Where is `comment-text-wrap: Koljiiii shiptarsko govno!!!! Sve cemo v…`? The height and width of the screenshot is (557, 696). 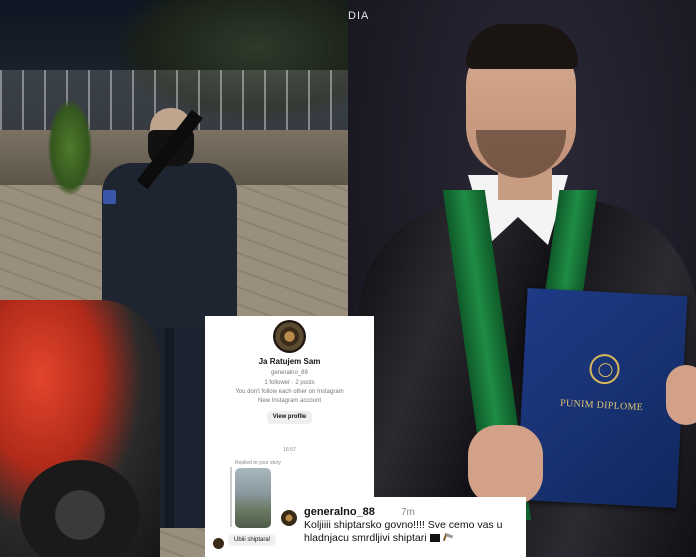 comment-text-wrap: Koljiiii shiptarsko govno!!!! Sve cemo v… is located at coordinates (413, 532).